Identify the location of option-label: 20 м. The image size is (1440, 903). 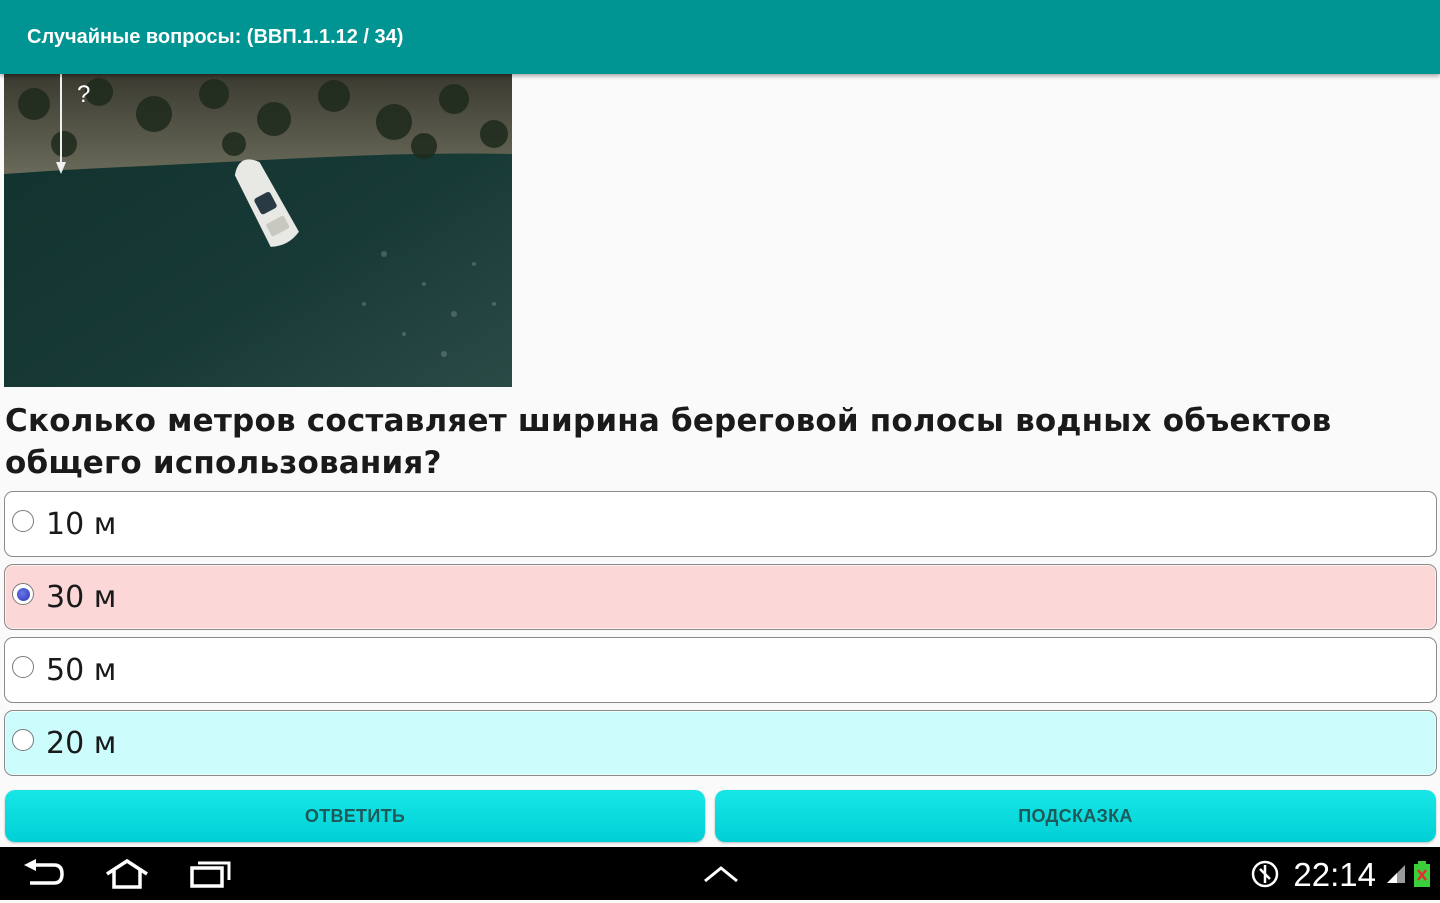
(81, 743).